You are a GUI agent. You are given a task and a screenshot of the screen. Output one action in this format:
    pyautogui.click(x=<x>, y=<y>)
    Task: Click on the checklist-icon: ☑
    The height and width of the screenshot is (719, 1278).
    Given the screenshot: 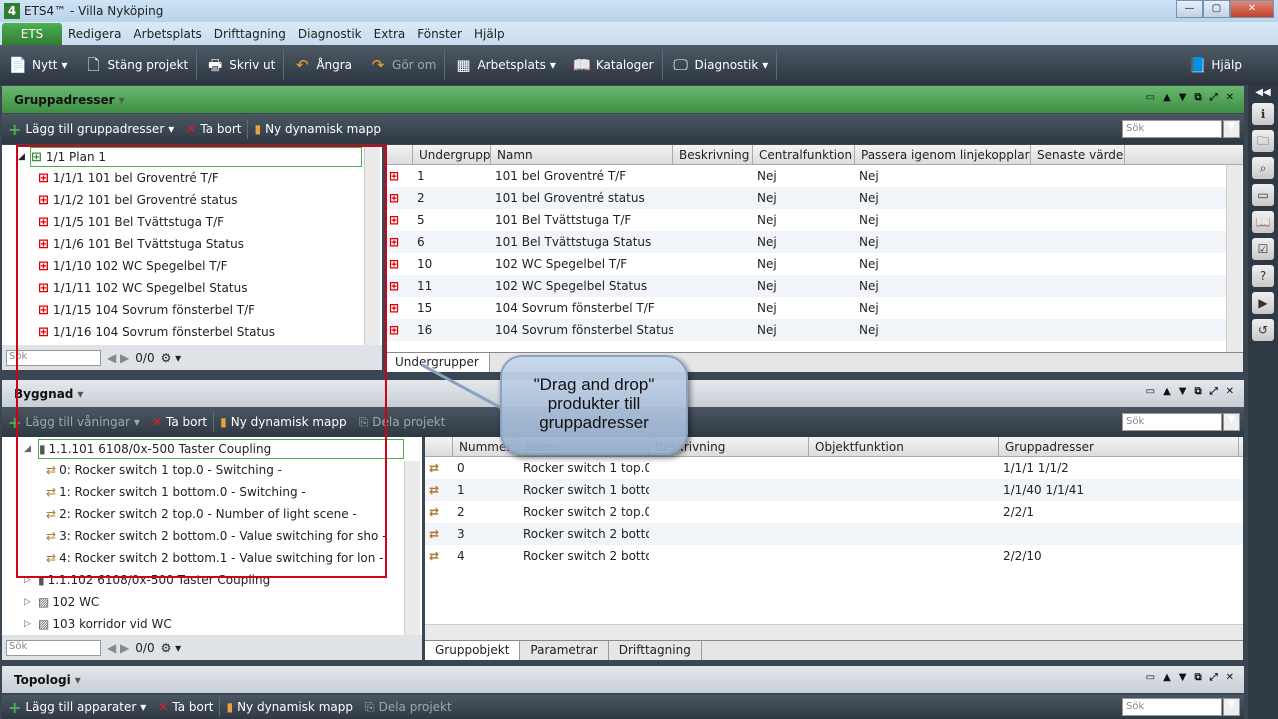 What is the action you would take?
    pyautogui.click(x=1263, y=249)
    